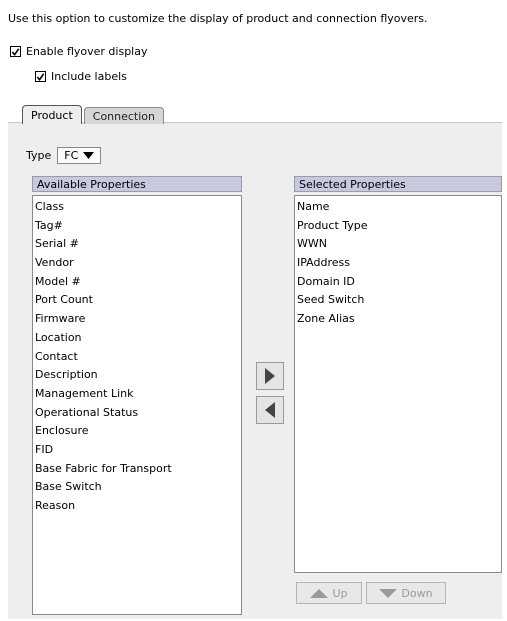 This screenshot has height=621, width=507. What do you see at coordinates (137, 450) in the screenshot?
I see `list-item: FID` at bounding box center [137, 450].